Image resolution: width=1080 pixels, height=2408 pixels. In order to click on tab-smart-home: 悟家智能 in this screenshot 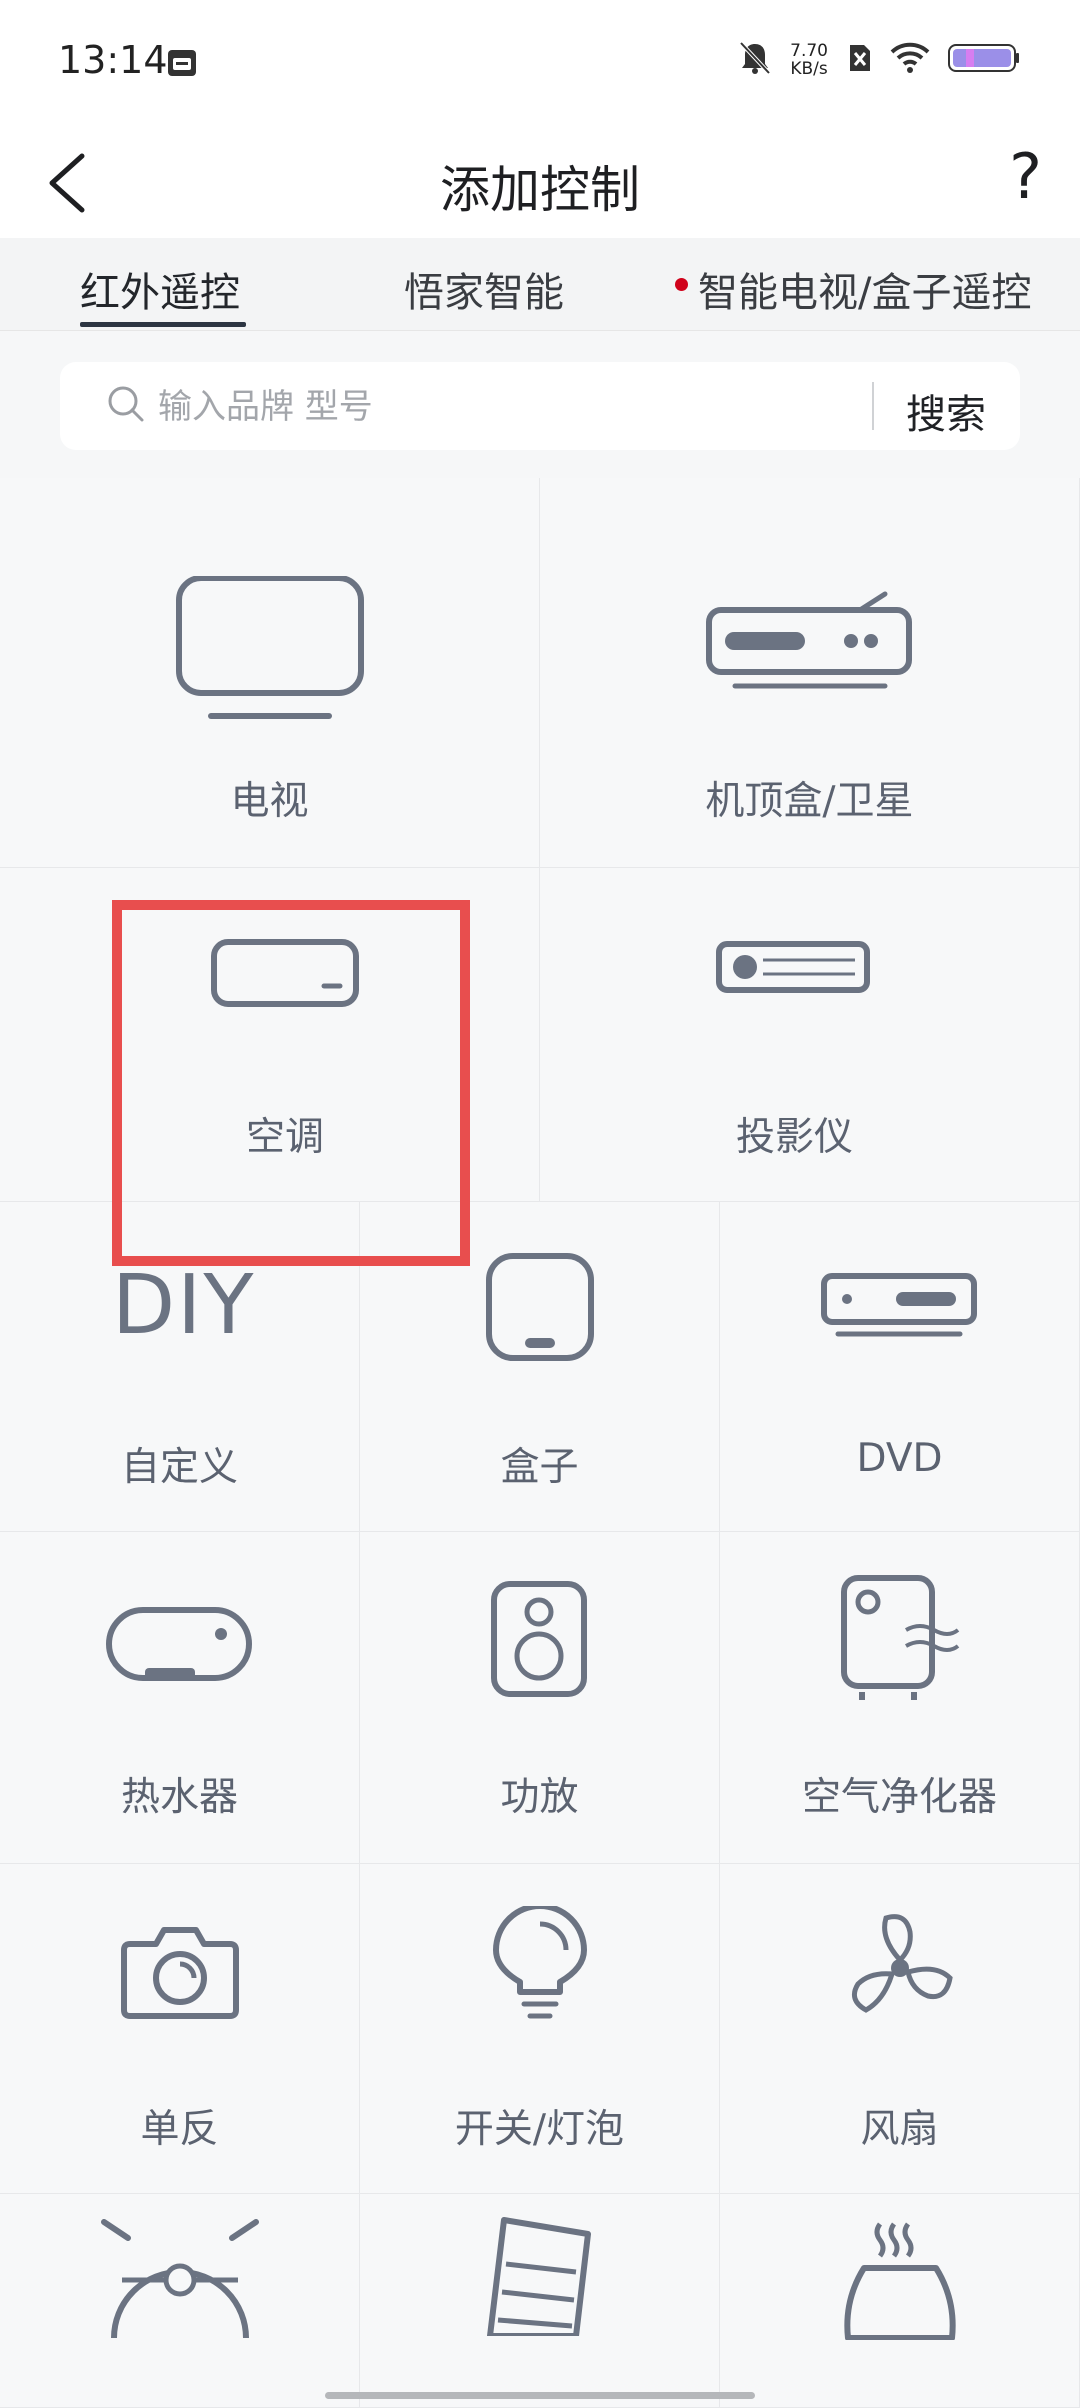, I will do `click(484, 289)`.